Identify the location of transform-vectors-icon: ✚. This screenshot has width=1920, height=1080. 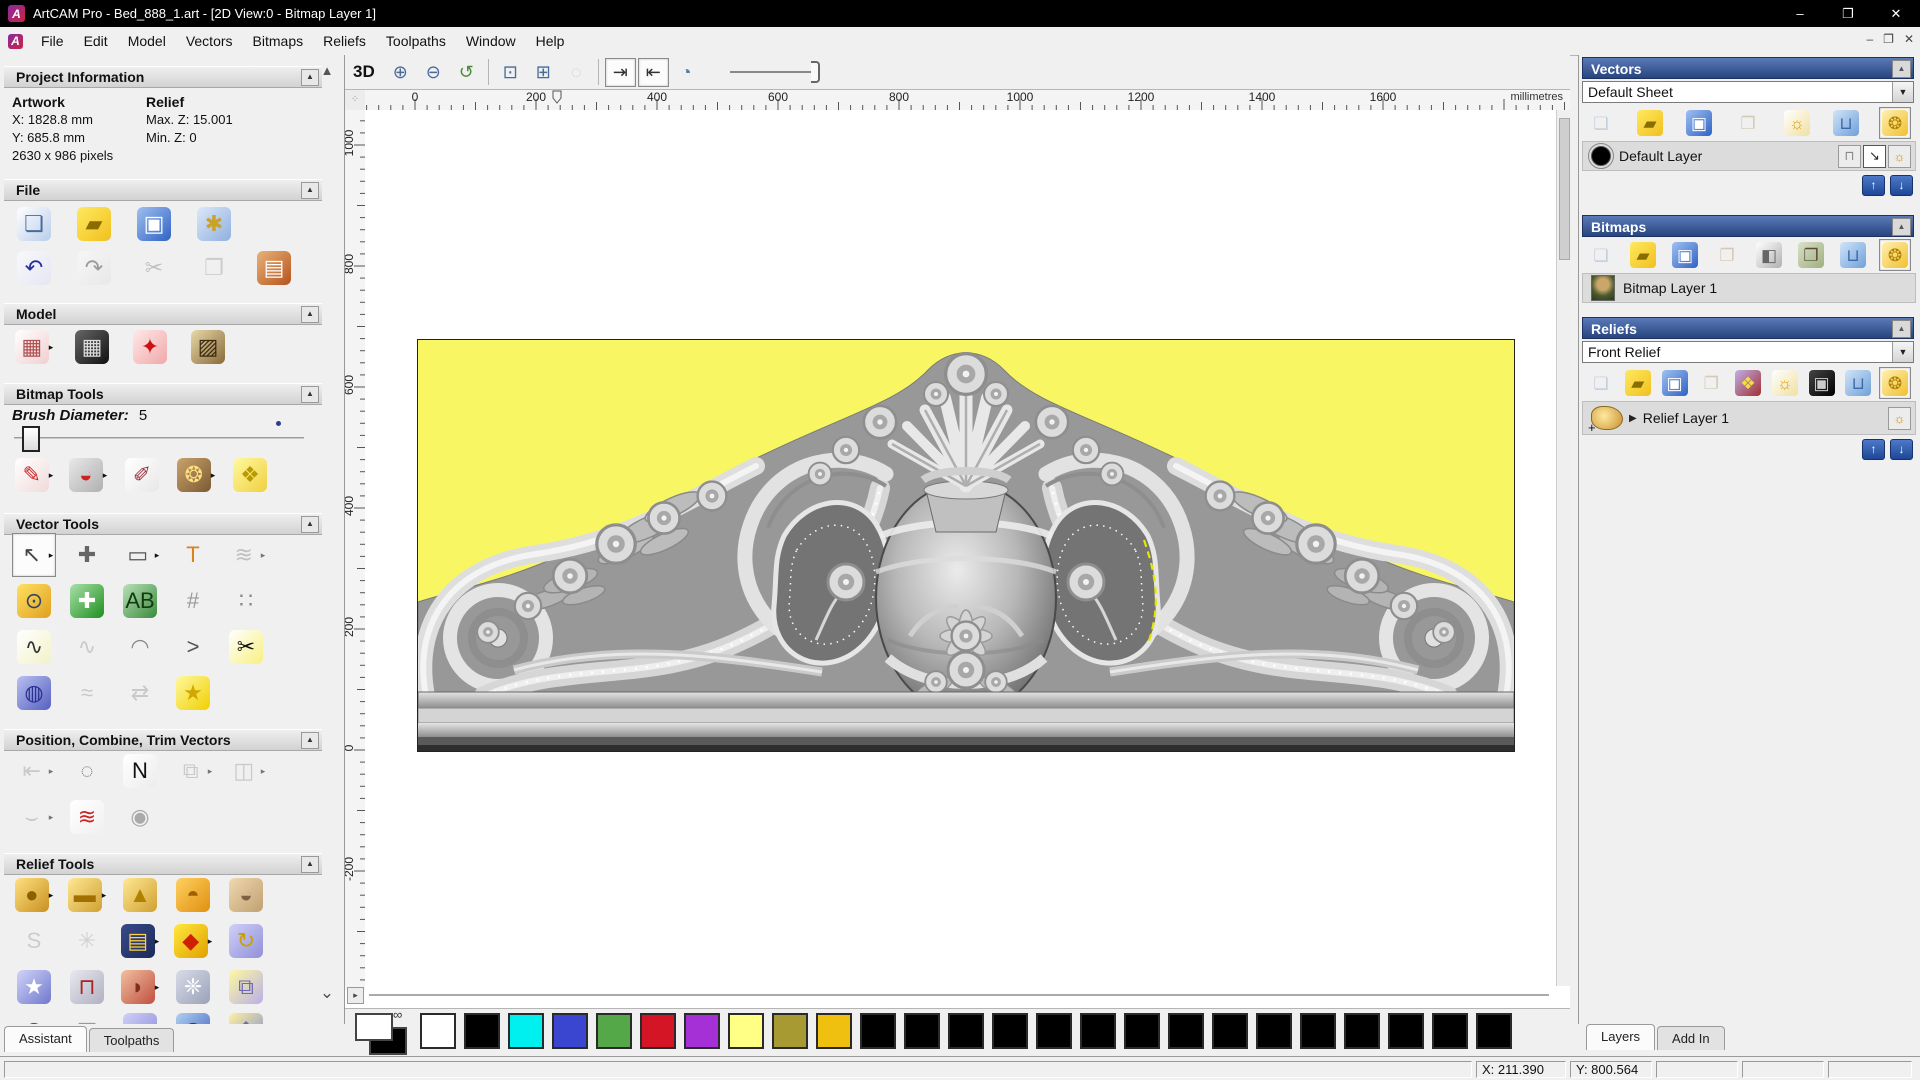
(87, 555).